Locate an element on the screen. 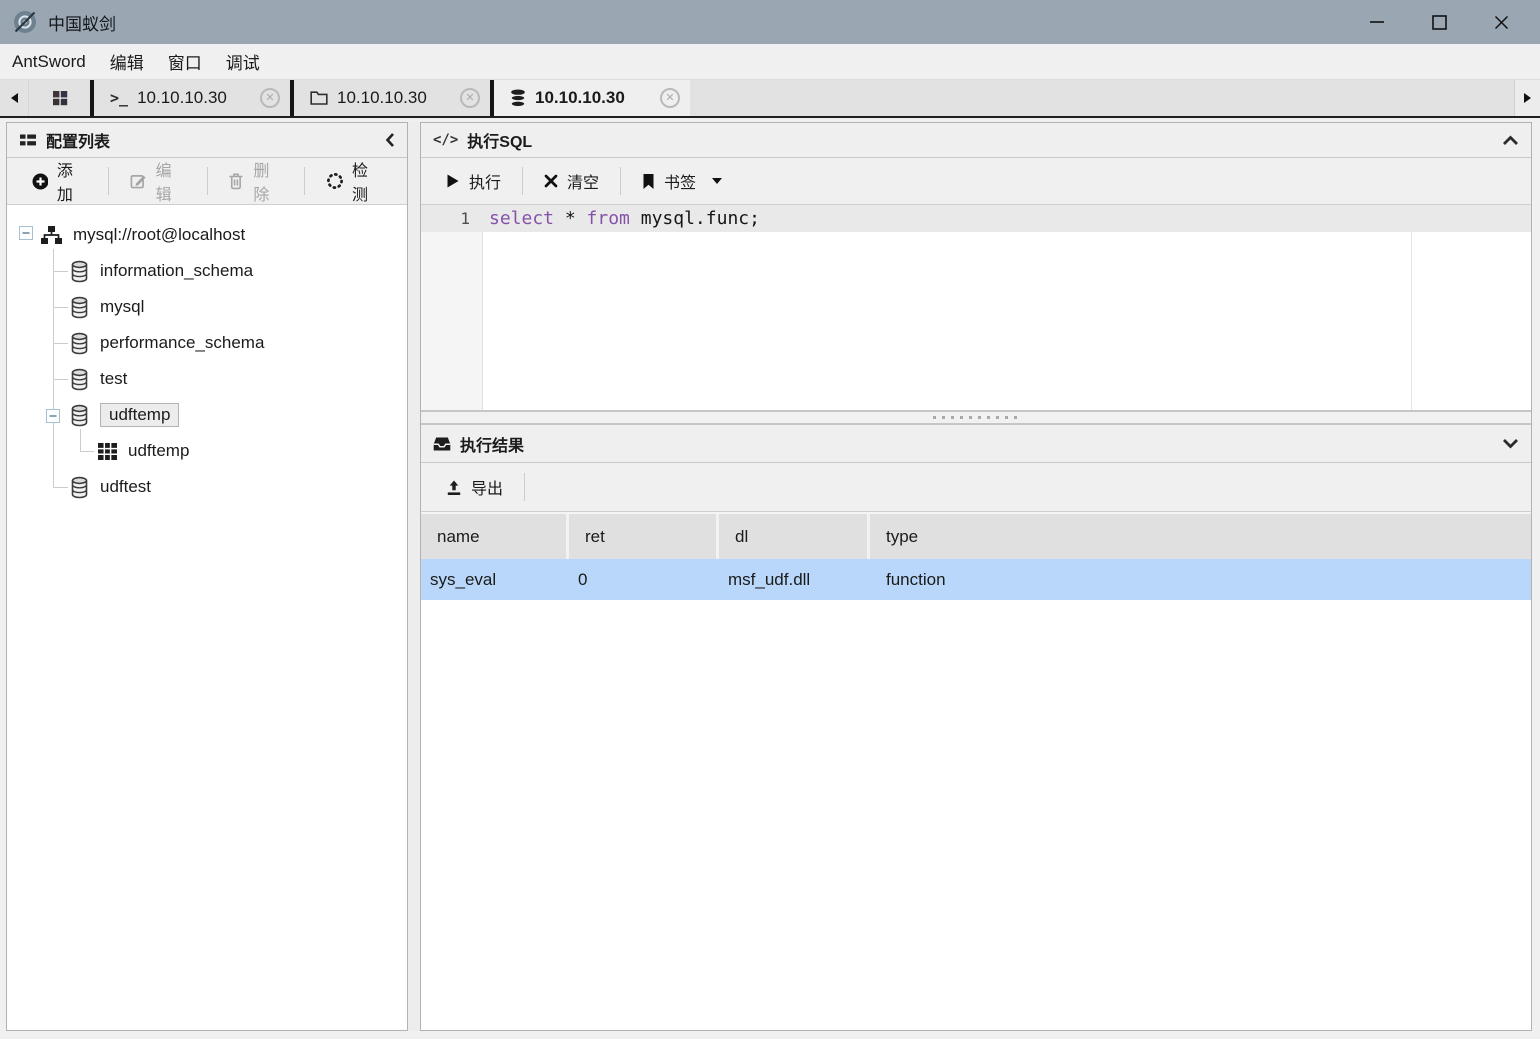 The height and width of the screenshot is (1039, 1540). tree-node-label: test is located at coordinates (114, 378).